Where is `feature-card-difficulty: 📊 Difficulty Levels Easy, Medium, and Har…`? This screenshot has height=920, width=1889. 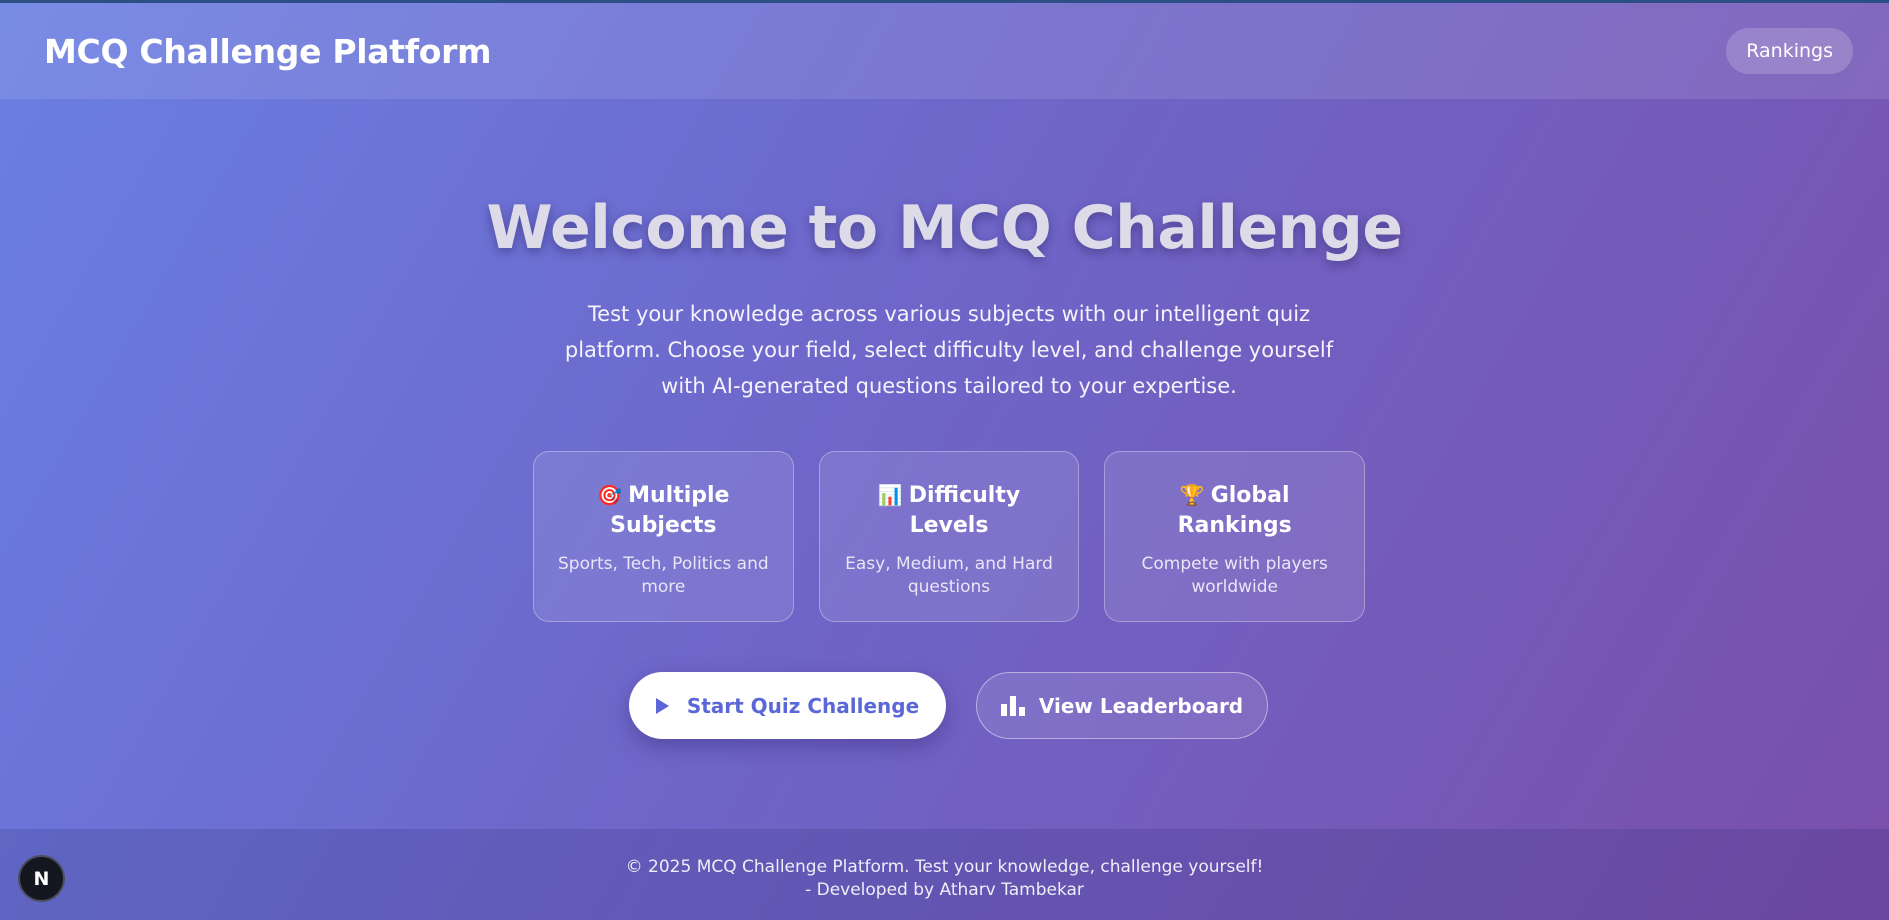 feature-card-difficulty: 📊 Difficulty Levels Easy, Medium, and Har… is located at coordinates (949, 536).